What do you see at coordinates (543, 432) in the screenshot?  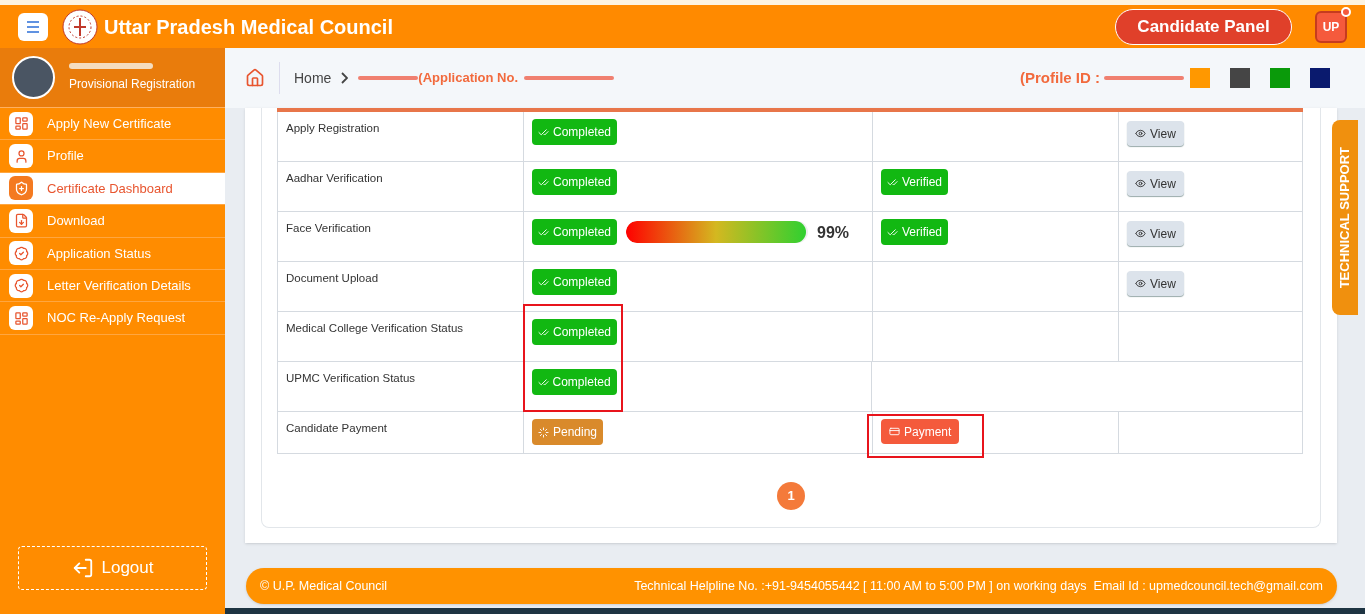 I see `spinner-icon` at bounding box center [543, 432].